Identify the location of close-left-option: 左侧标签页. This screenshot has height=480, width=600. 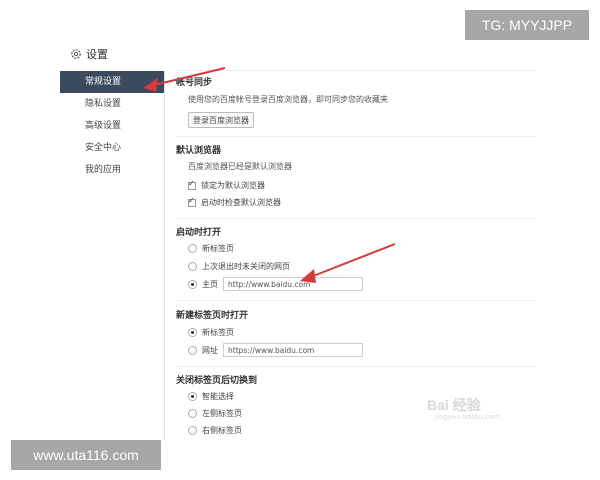
(215, 413).